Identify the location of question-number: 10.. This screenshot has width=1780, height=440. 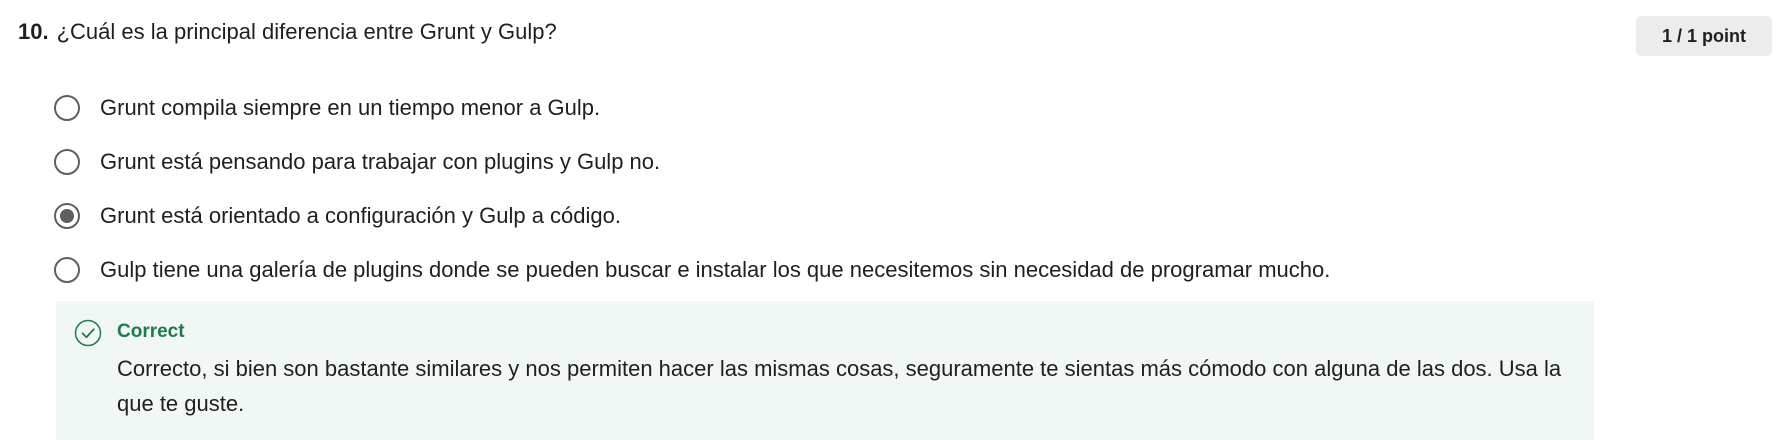
(33, 31).